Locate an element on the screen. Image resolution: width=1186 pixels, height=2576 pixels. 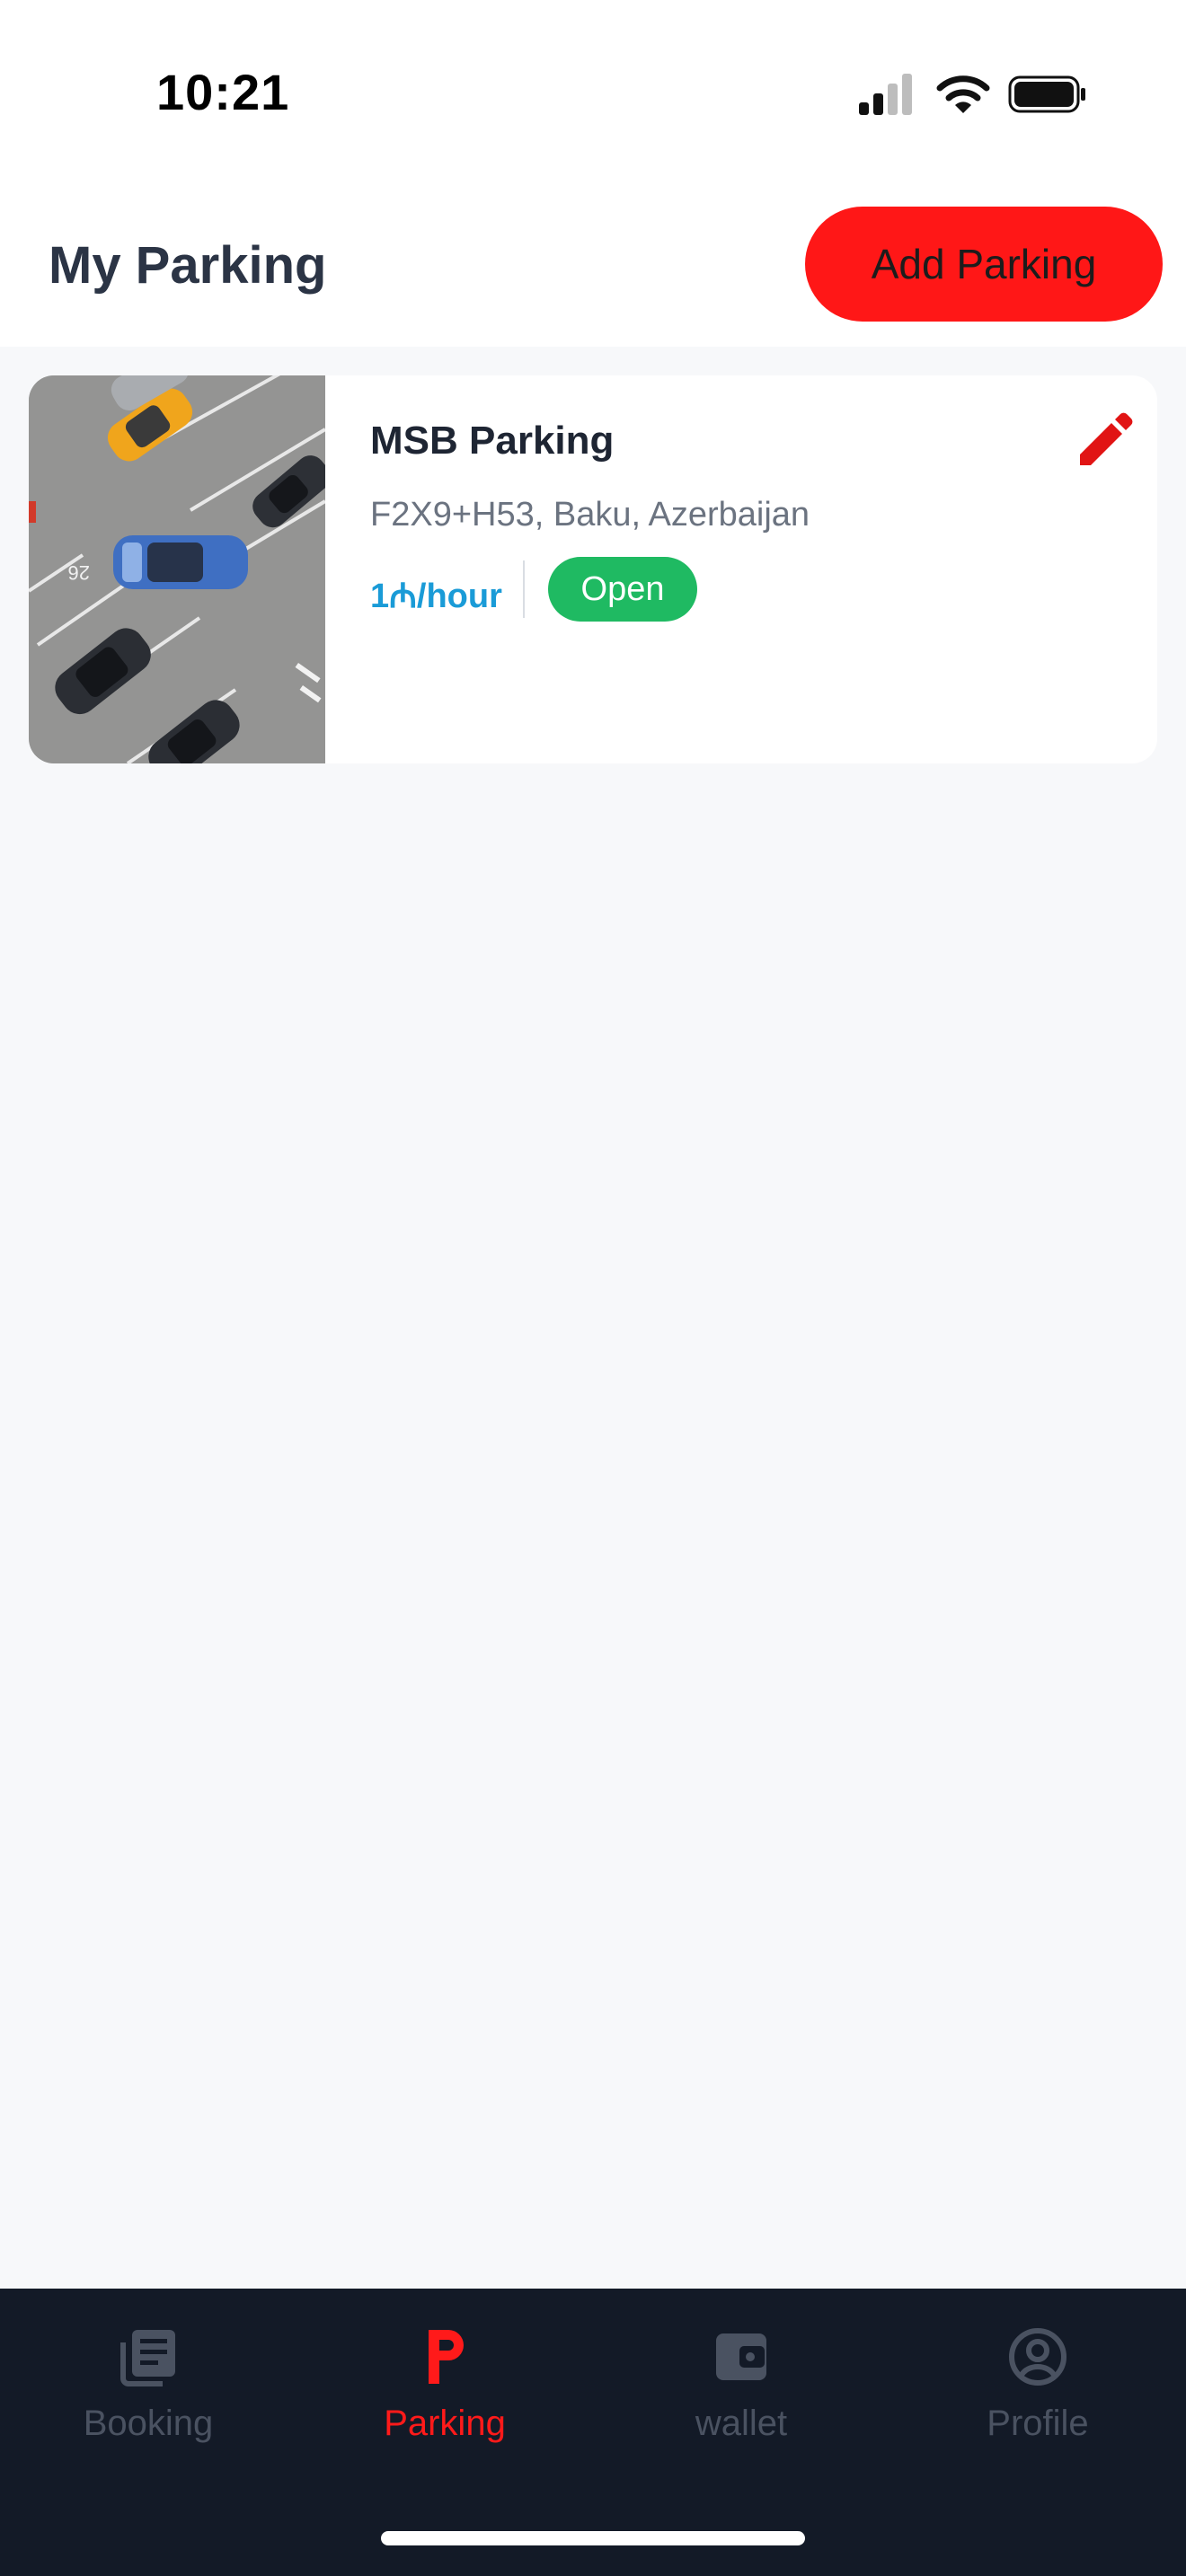
wallet-icon is located at coordinates (741, 2356).